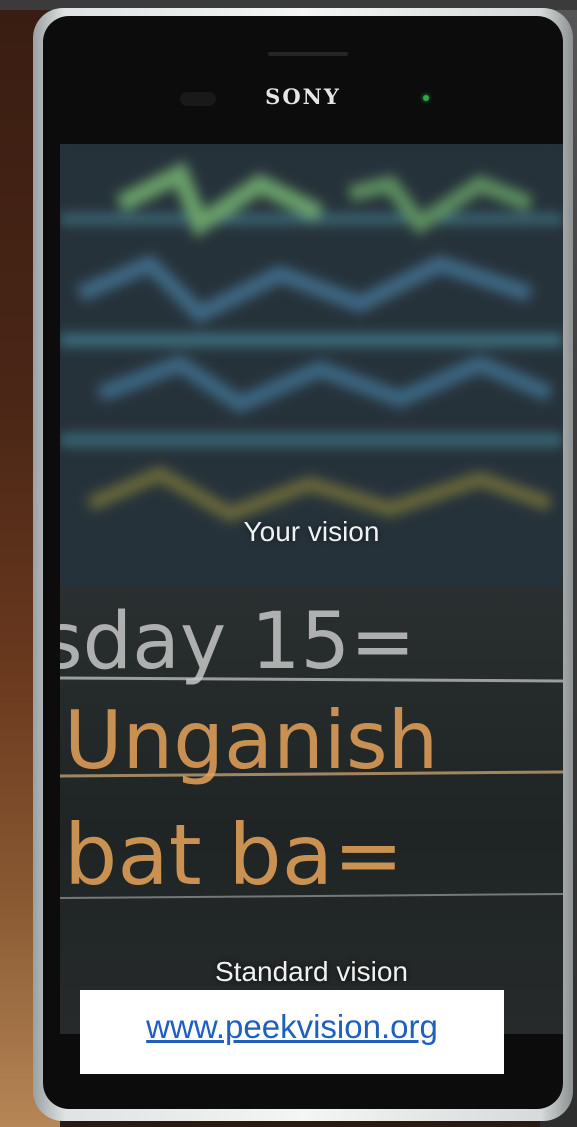 This screenshot has width=577, height=1127. Describe the element at coordinates (234, 855) in the screenshot. I see `chalk-line-3: bat ba=` at that location.